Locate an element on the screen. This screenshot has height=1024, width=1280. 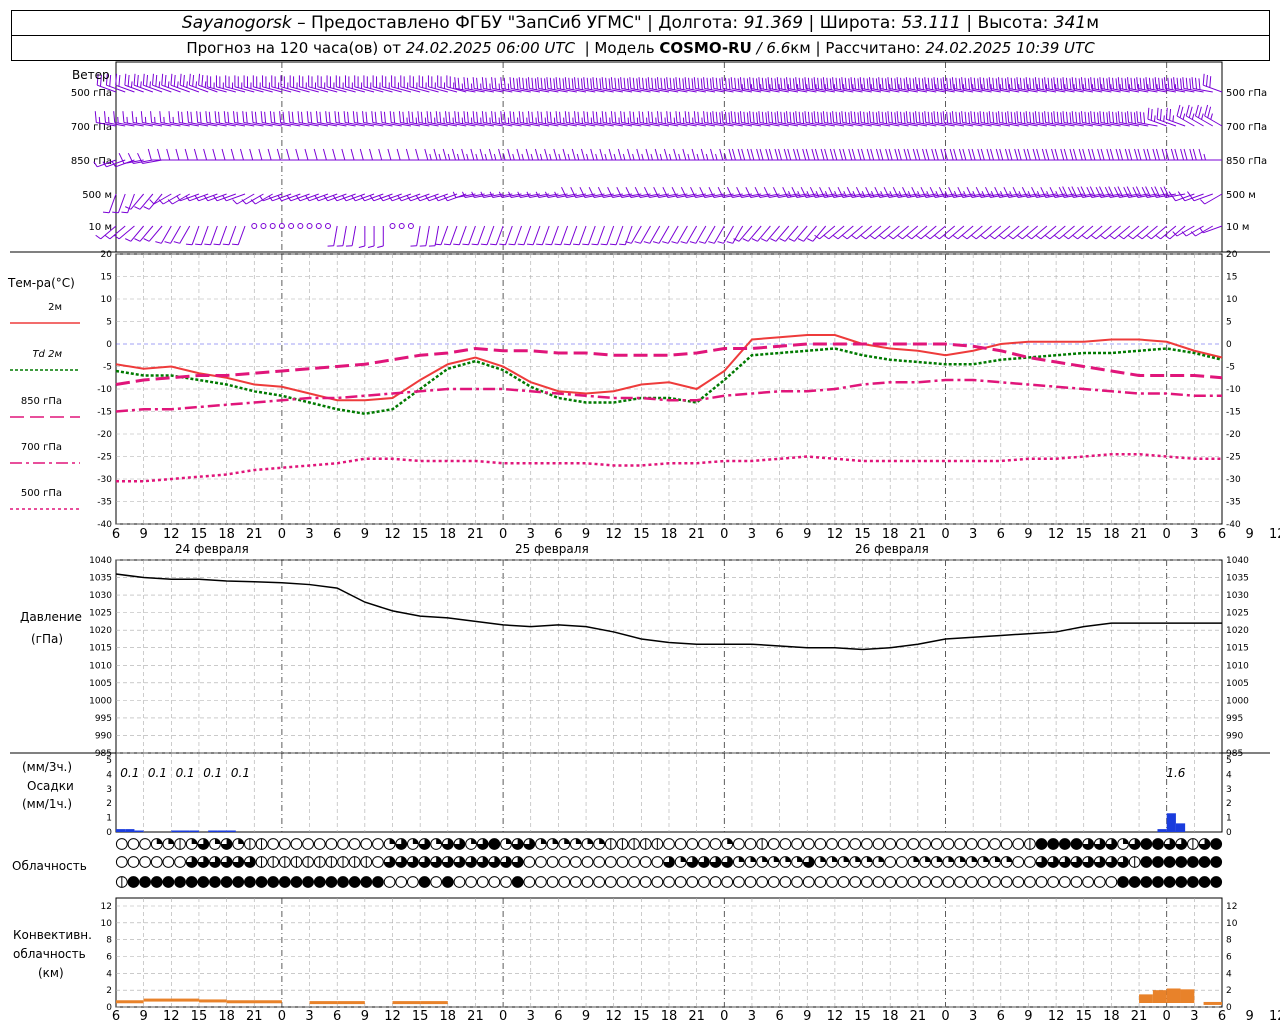
conv-xtick: 18 is located at coordinates (226, 1016).